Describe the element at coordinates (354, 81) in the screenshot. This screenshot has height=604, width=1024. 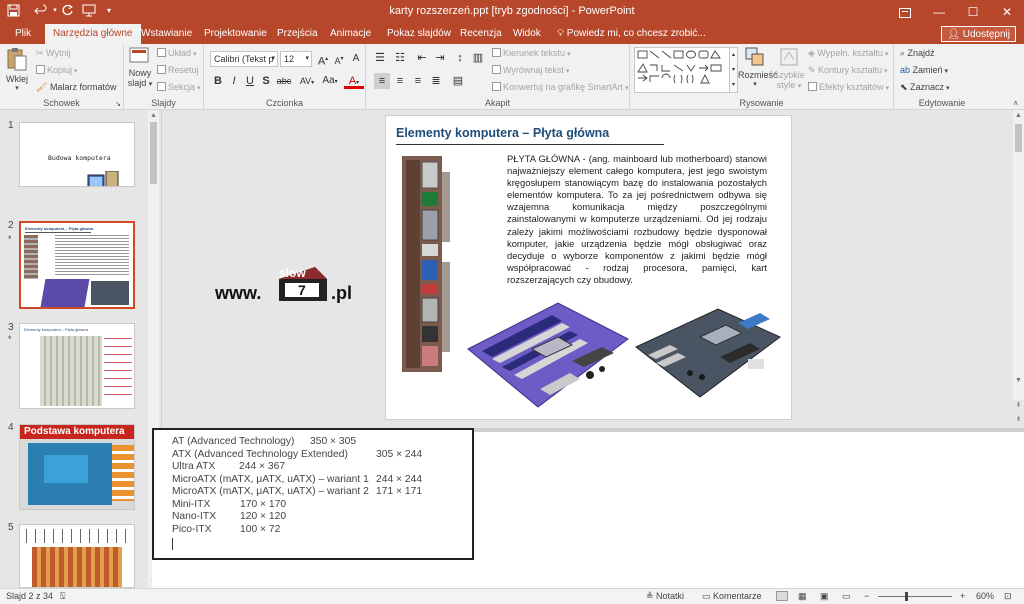
I see `font-color-button: A▾` at that location.